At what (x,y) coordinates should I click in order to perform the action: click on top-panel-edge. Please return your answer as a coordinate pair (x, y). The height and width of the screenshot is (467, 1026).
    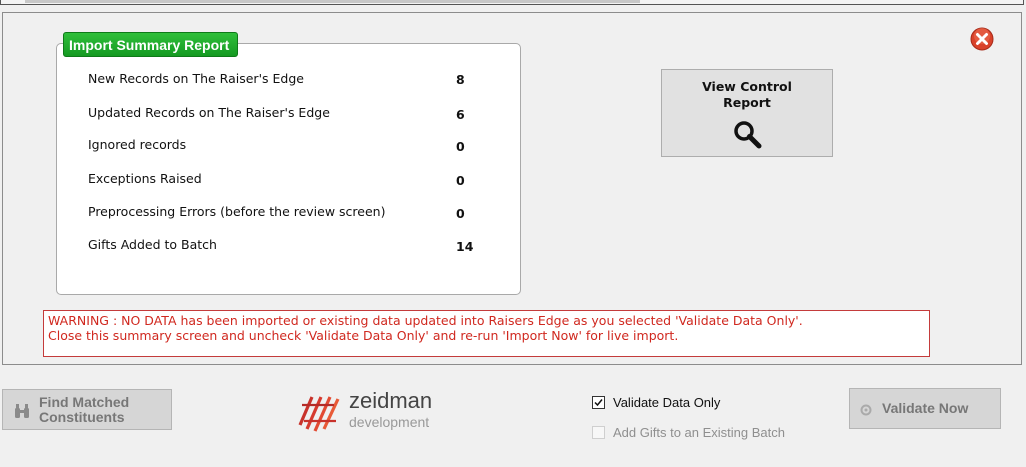
    Looking at the image, I should click on (512, 2).